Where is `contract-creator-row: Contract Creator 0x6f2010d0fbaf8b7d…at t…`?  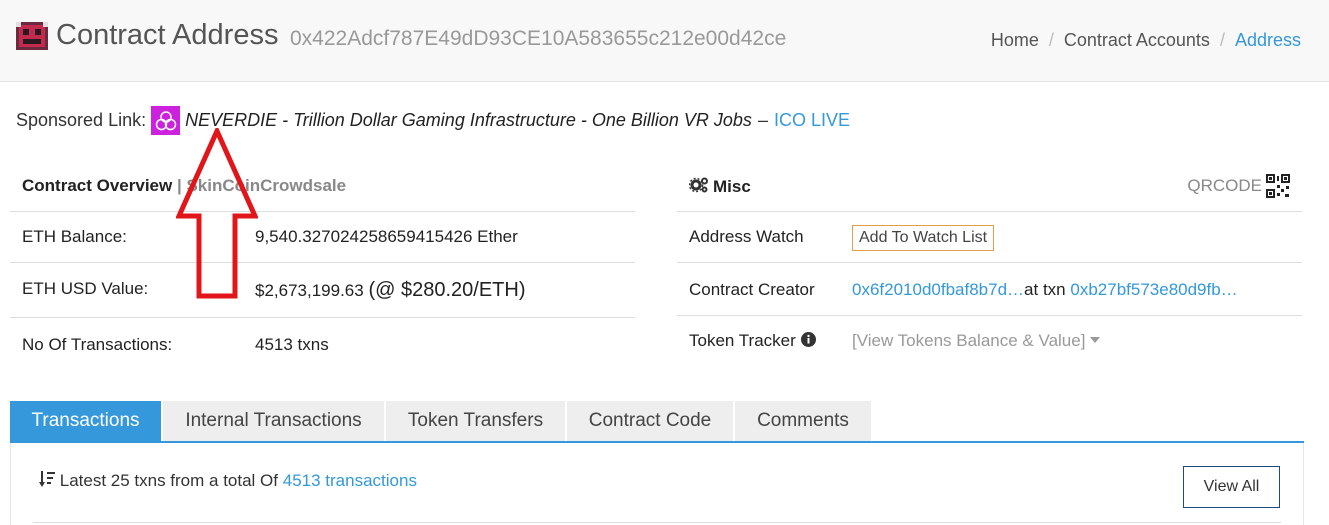 contract-creator-row: Contract Creator 0x6f2010d0fbaf8b7d…at t… is located at coordinates (989, 289).